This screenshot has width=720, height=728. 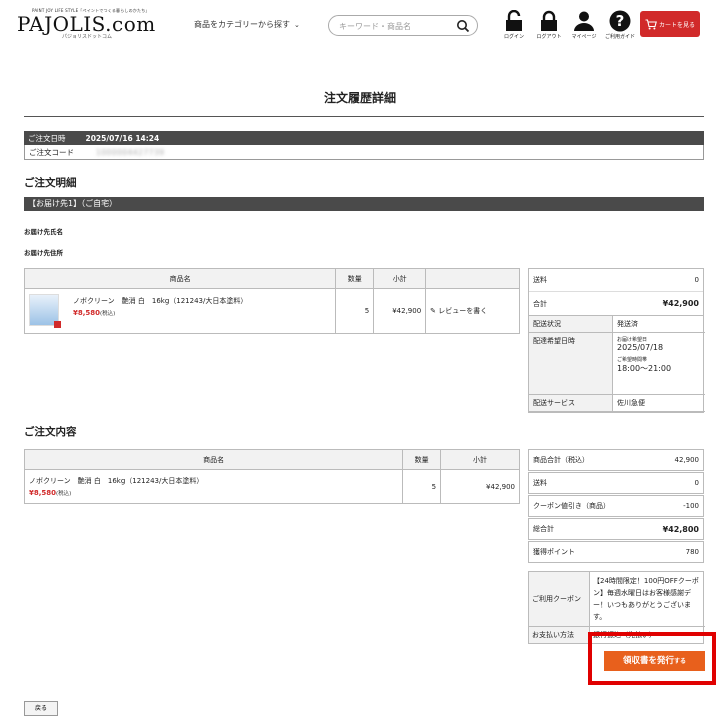 What do you see at coordinates (472, 311) in the screenshot?
I see `review-link: ✎ レビューを書く` at bounding box center [472, 311].